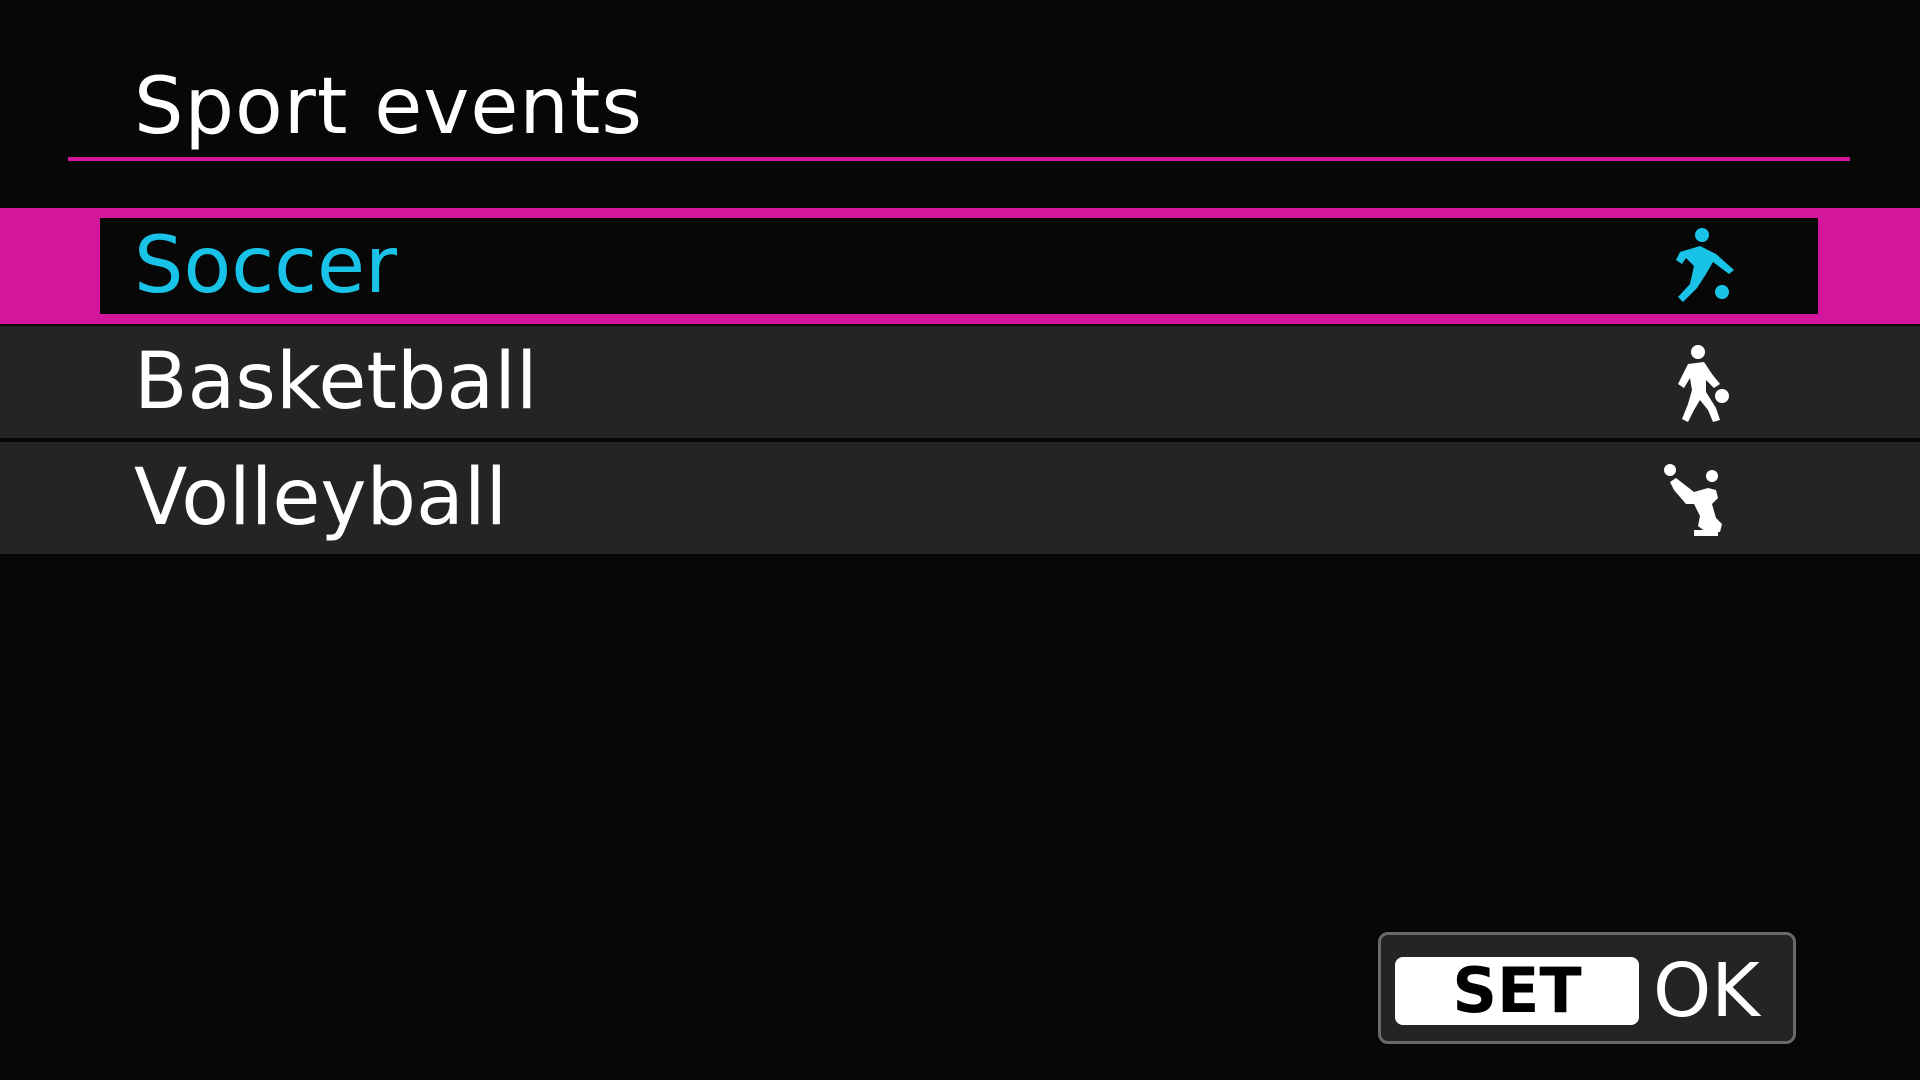 This screenshot has width=1920, height=1080. Describe the element at coordinates (1517, 991) in the screenshot. I see `set-key-label: SET` at that location.